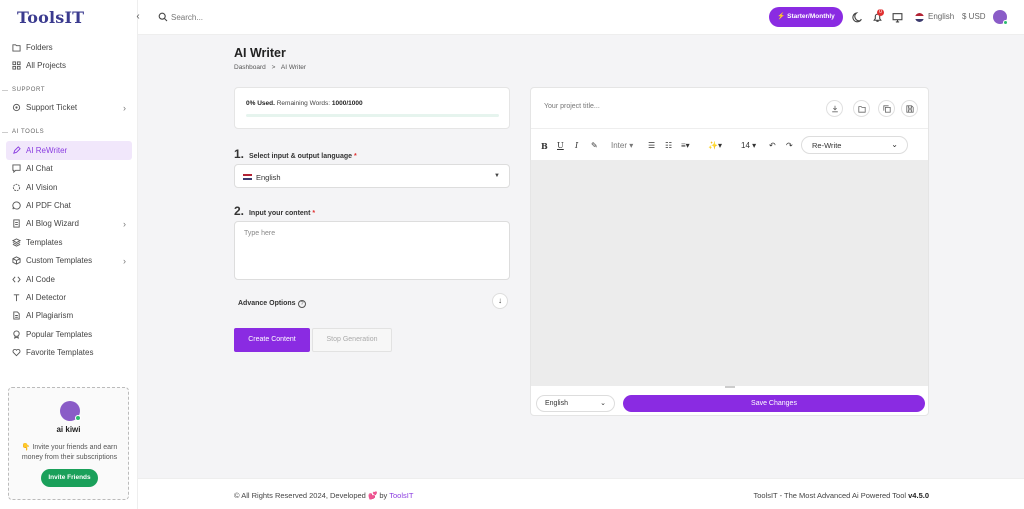  What do you see at coordinates (69, 297) in the screenshot?
I see `sidebar-item-ai-detector: AI Detector` at bounding box center [69, 297].